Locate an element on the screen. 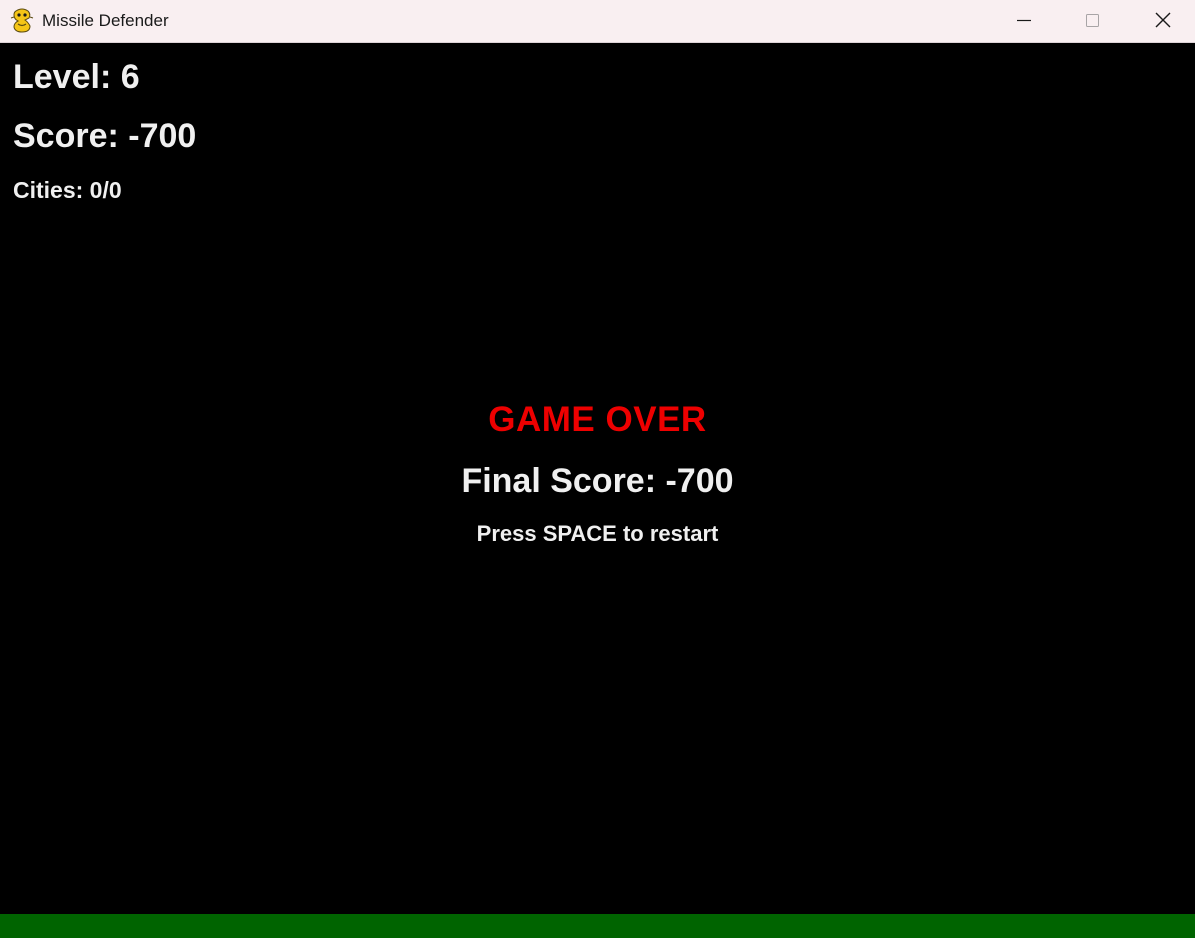 This screenshot has width=1195, height=938. final-score-text: Final Score: -700 is located at coordinates (597, 481).